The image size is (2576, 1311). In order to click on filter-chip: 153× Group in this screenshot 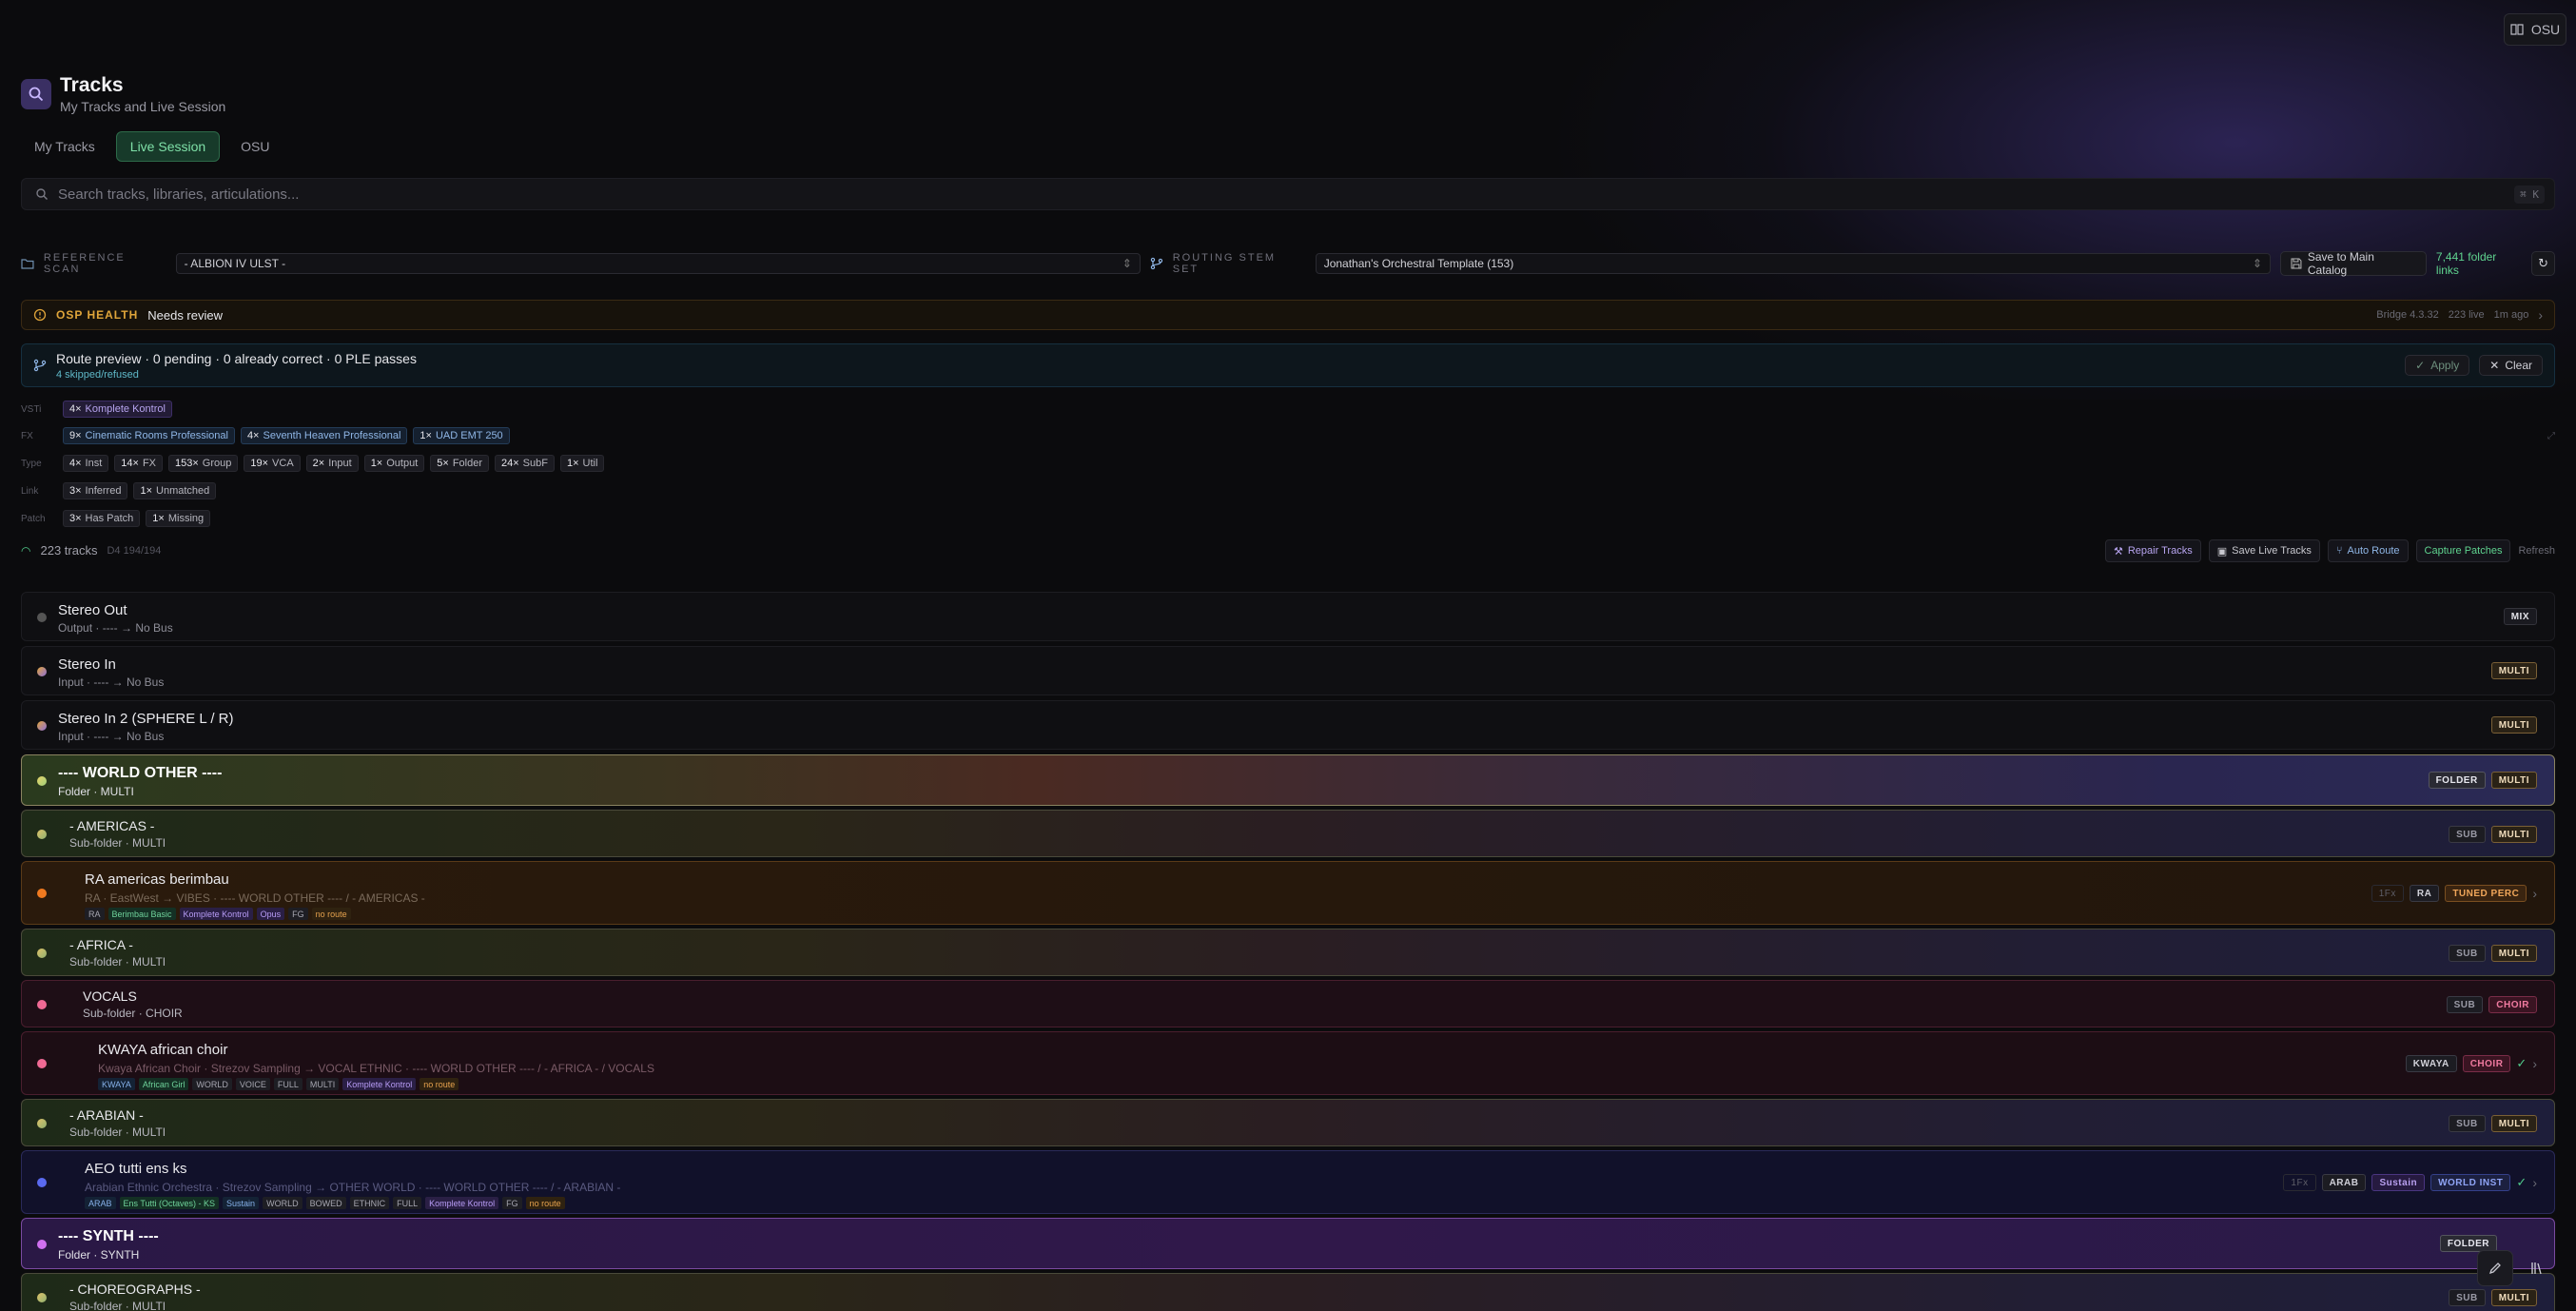, I will do `click(204, 463)`.